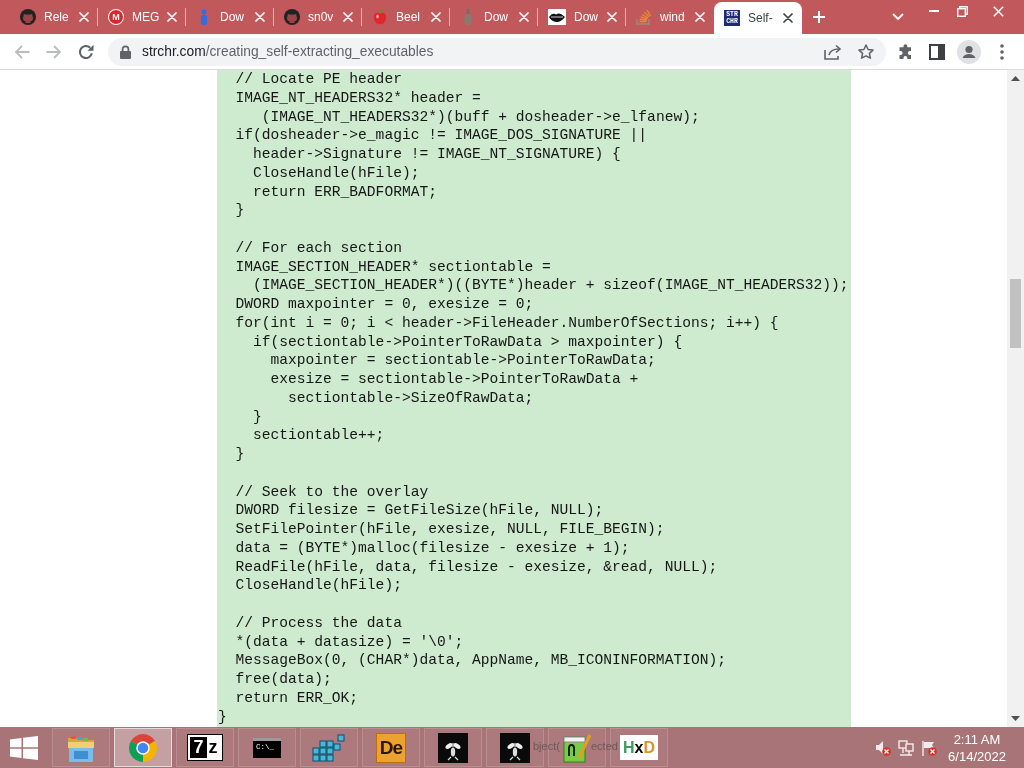 The width and height of the screenshot is (1024, 768). What do you see at coordinates (833, 51) in the screenshot?
I see `share-icon` at bounding box center [833, 51].